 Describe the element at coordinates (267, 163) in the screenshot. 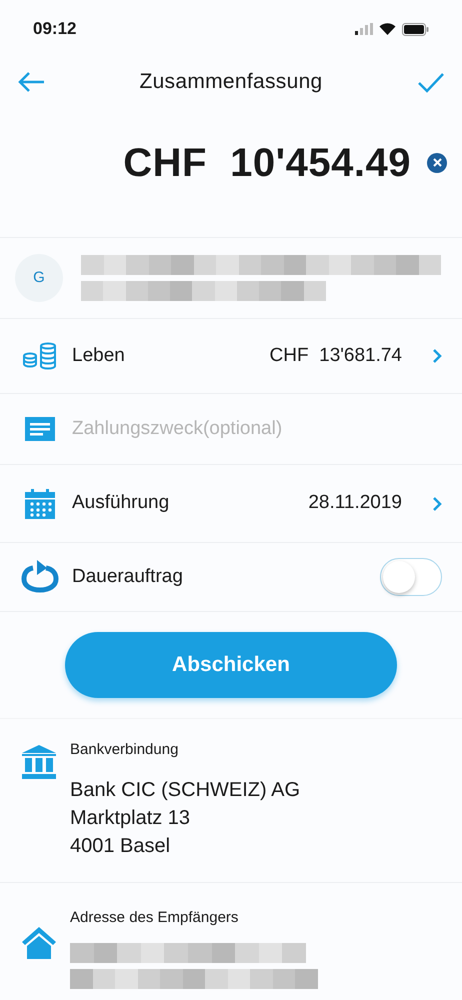

I see `amount-text: CHF 10'454.49` at that location.